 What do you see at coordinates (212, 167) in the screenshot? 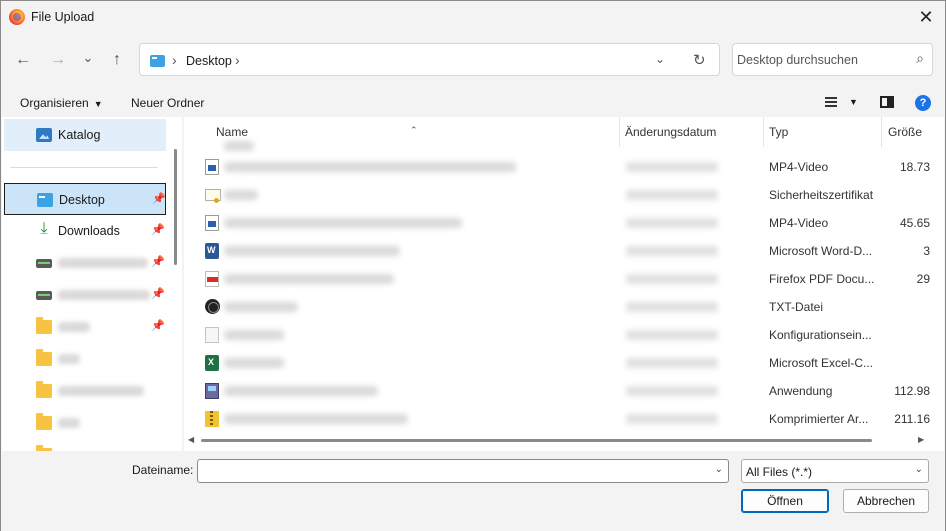
I see `video-file-icon` at bounding box center [212, 167].